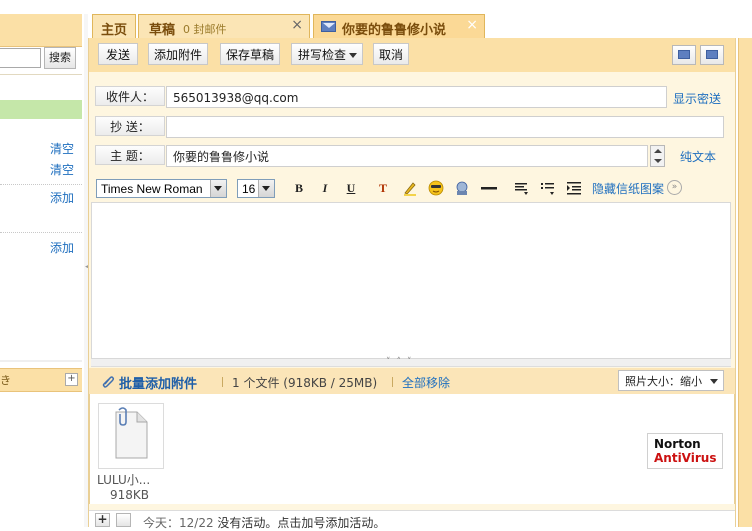 This screenshot has height=531, width=752. What do you see at coordinates (522, 188) in the screenshot?
I see `align-icon` at bounding box center [522, 188].